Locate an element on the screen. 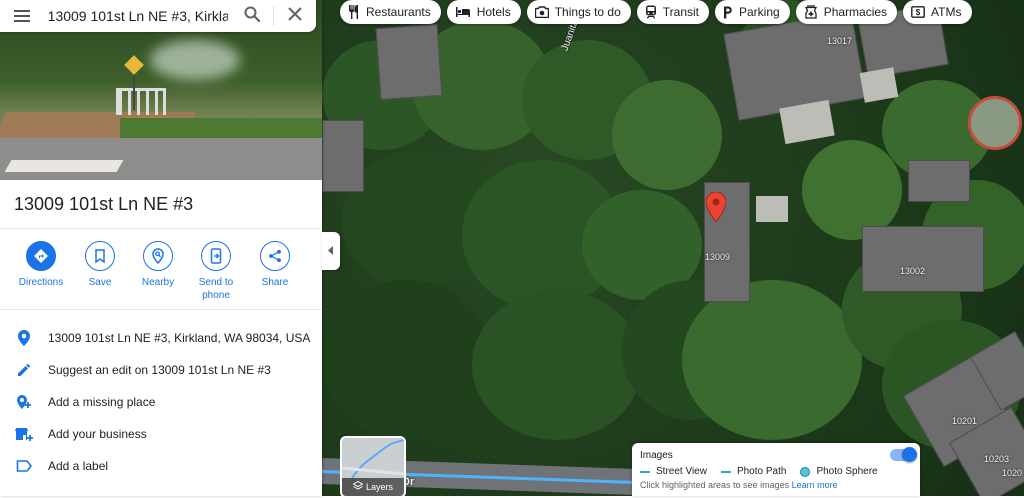 Image resolution: width=1024 pixels, height=498 pixels. chevron-left-icon is located at coordinates (331, 251).